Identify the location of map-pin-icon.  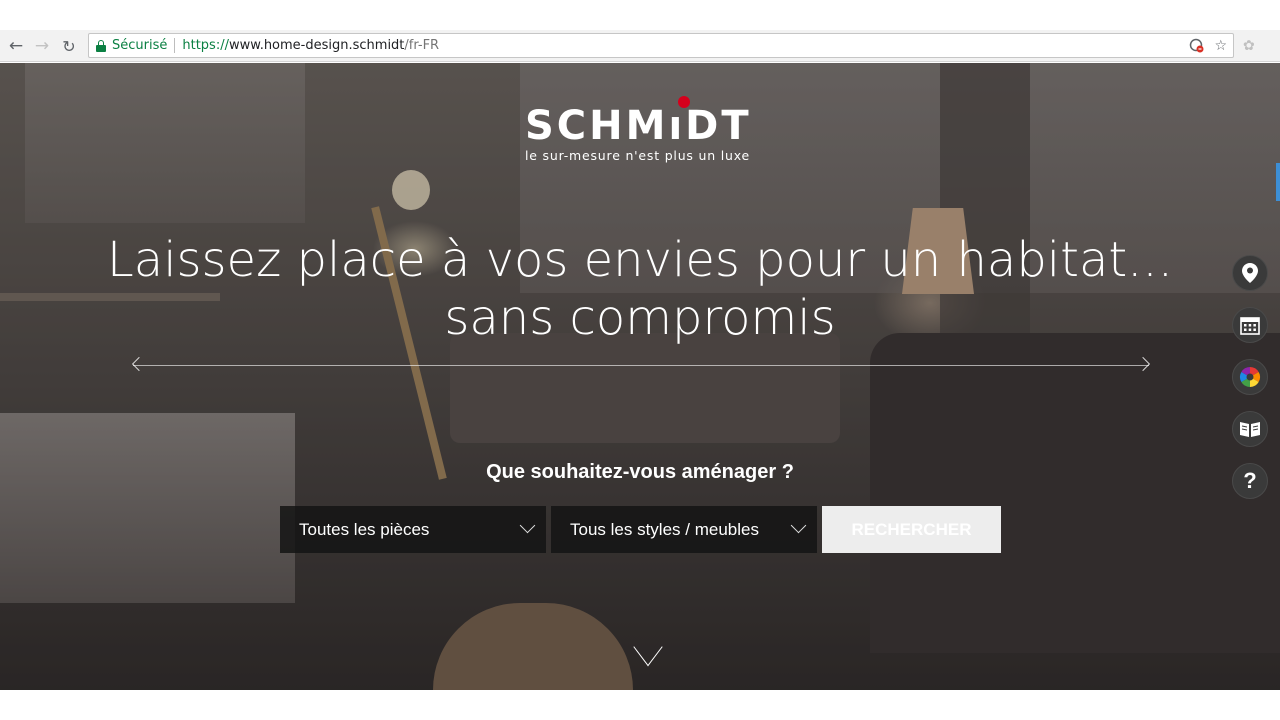
(1250, 273).